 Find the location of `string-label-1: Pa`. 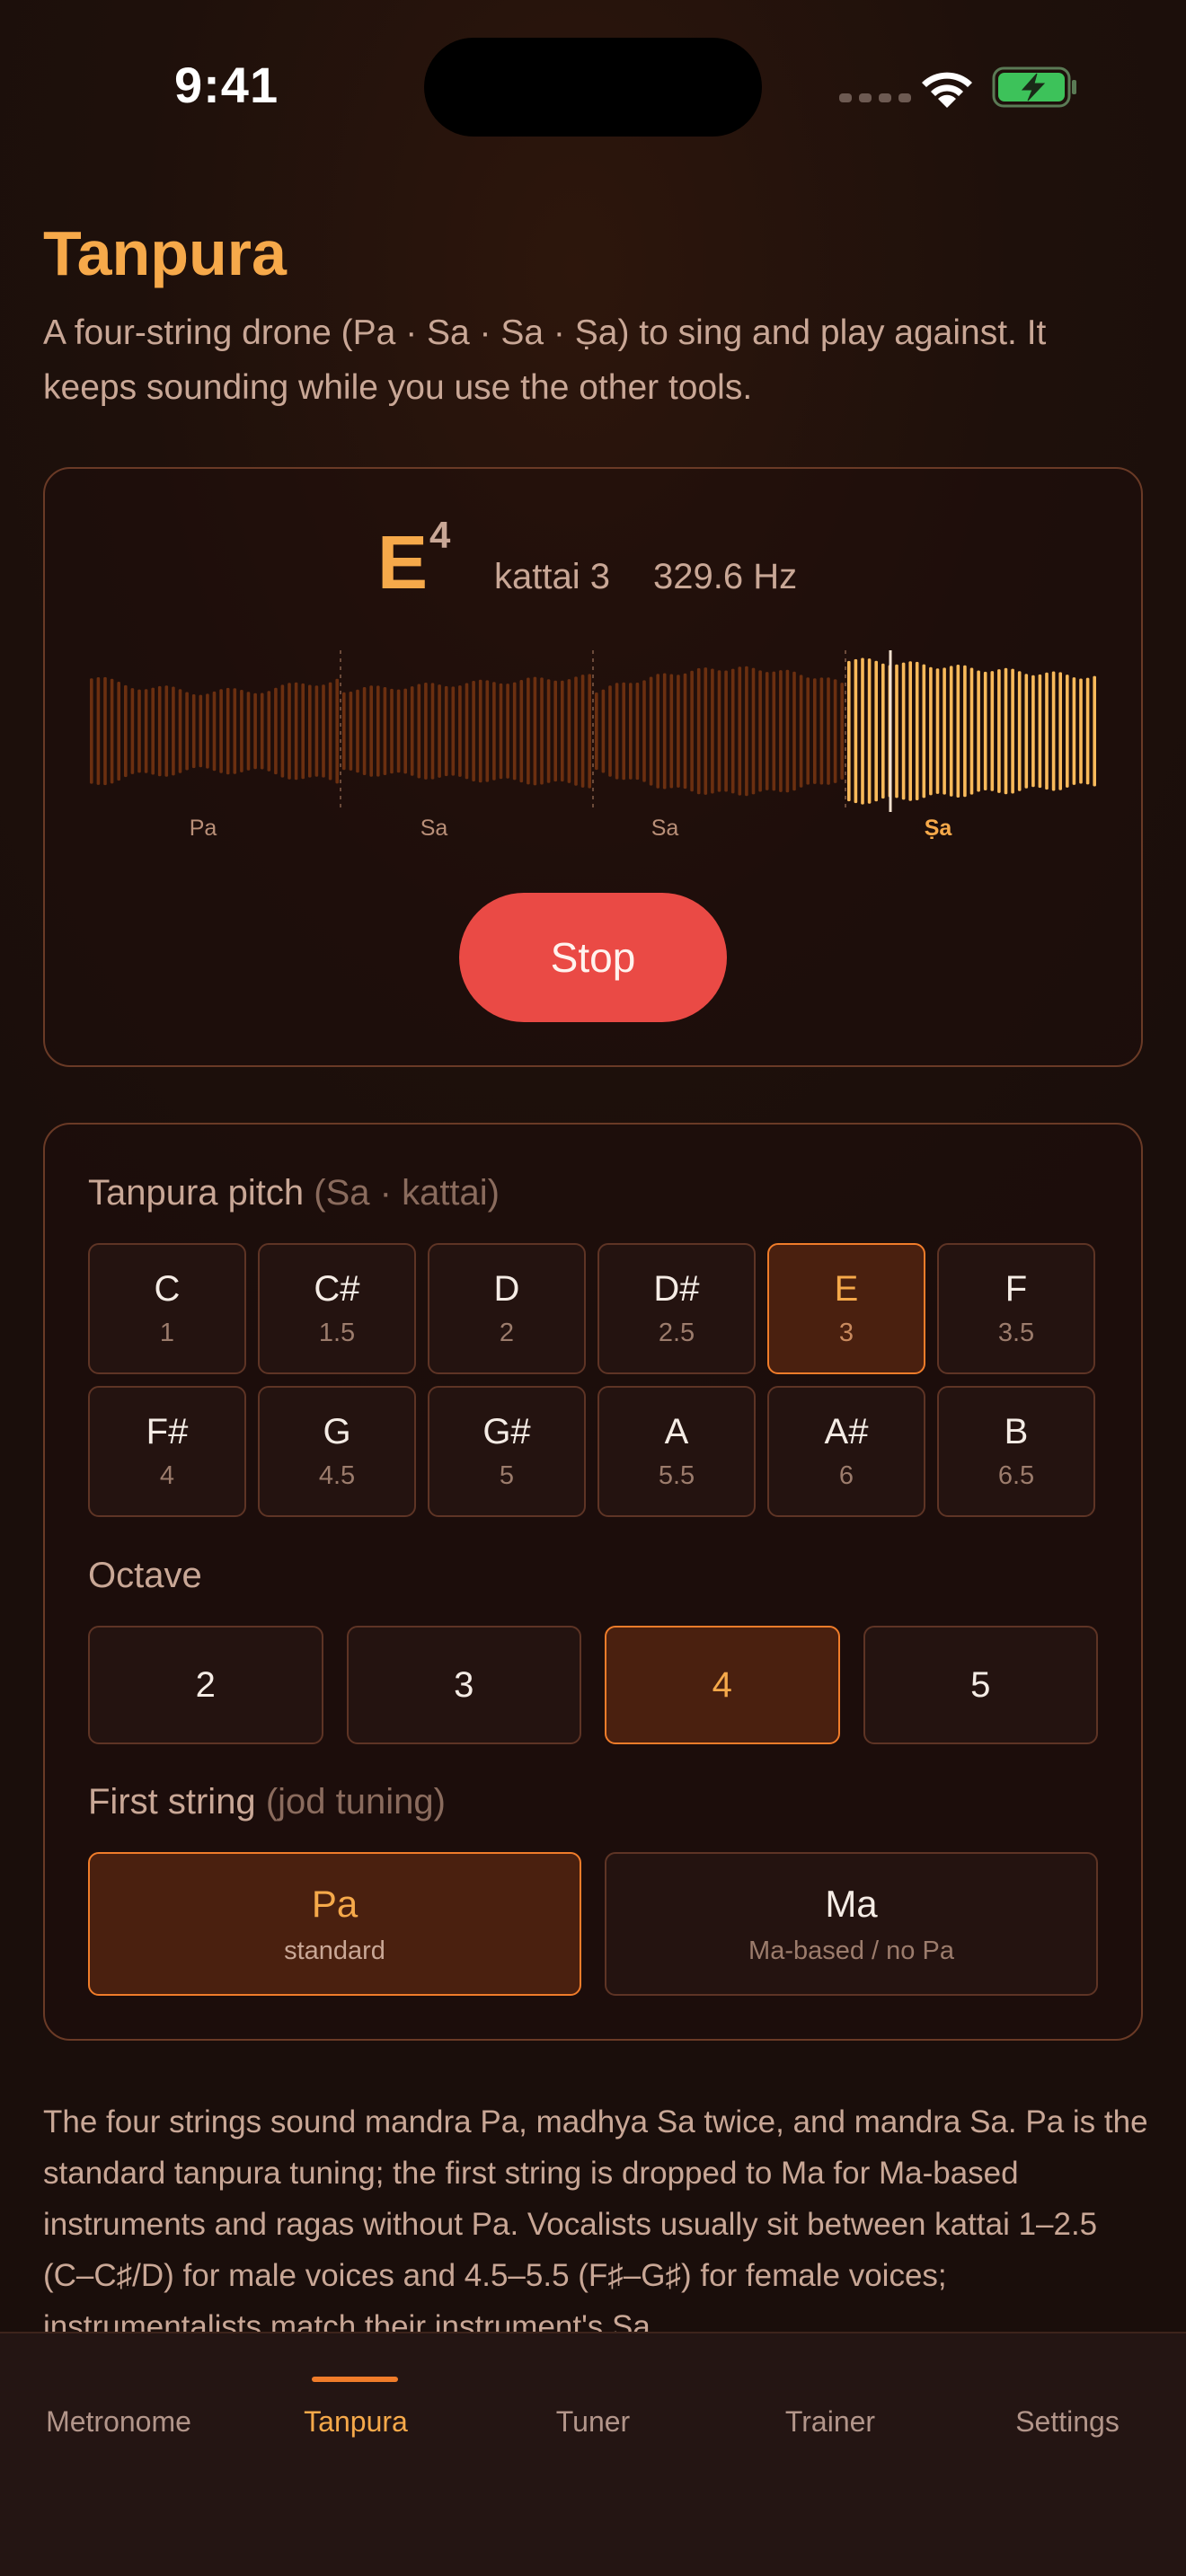

string-label-1: Pa is located at coordinates (203, 828).